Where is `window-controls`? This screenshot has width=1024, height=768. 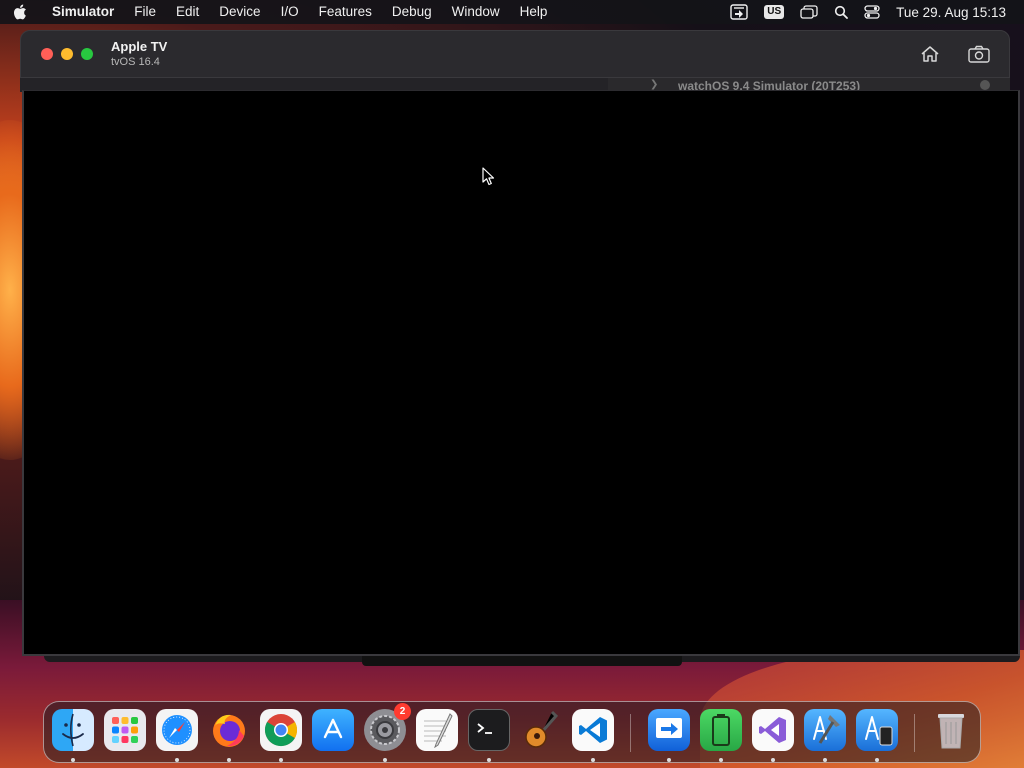 window-controls is located at coordinates (67, 54).